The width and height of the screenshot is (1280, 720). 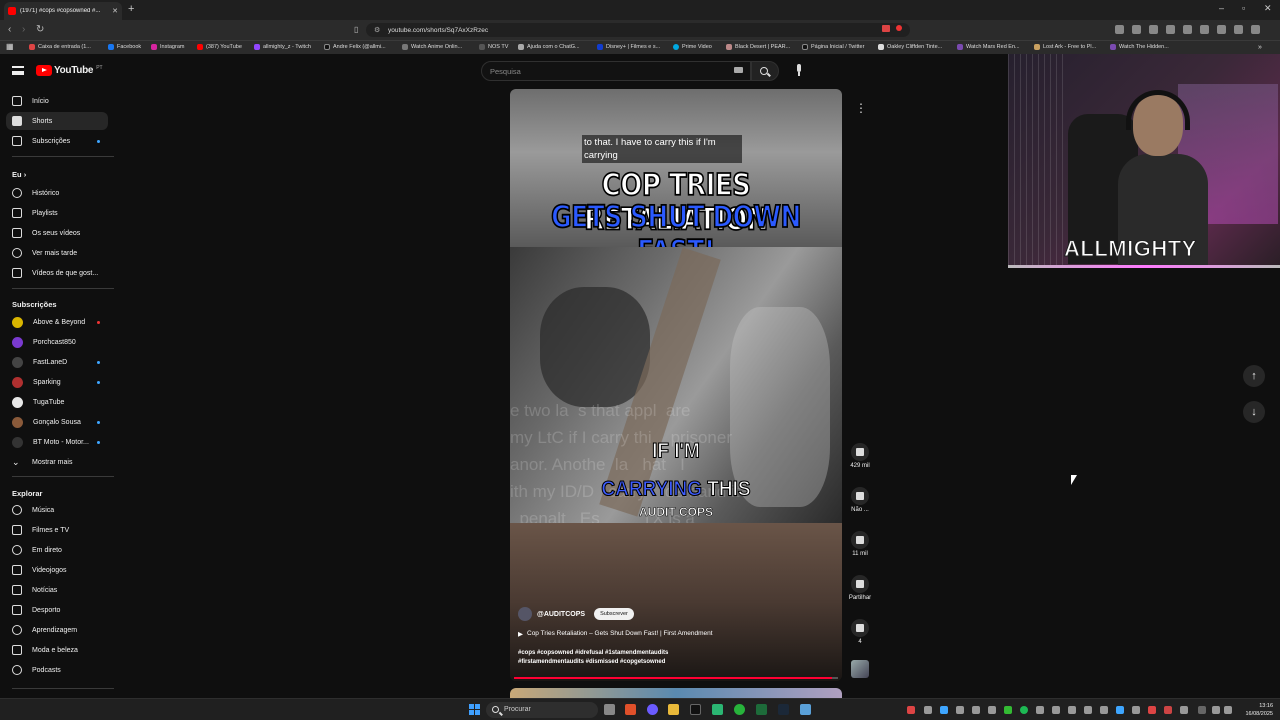 What do you see at coordinates (57, 462) in the screenshot?
I see `show-more-button: ⌄ Mostrar mais` at bounding box center [57, 462].